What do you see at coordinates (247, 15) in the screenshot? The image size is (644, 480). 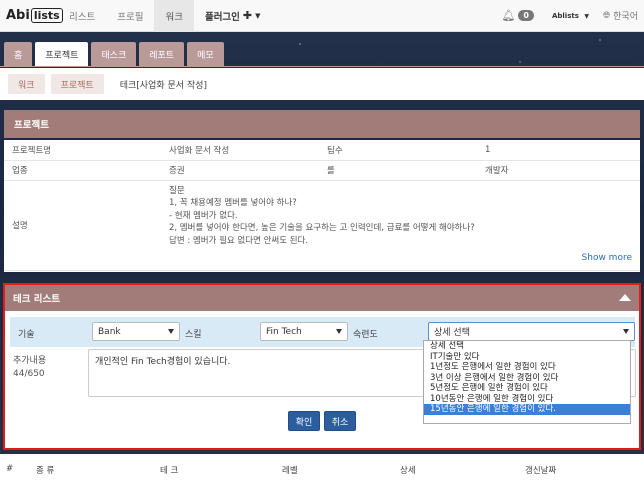 I see `plus-icon: ✚` at bounding box center [247, 15].